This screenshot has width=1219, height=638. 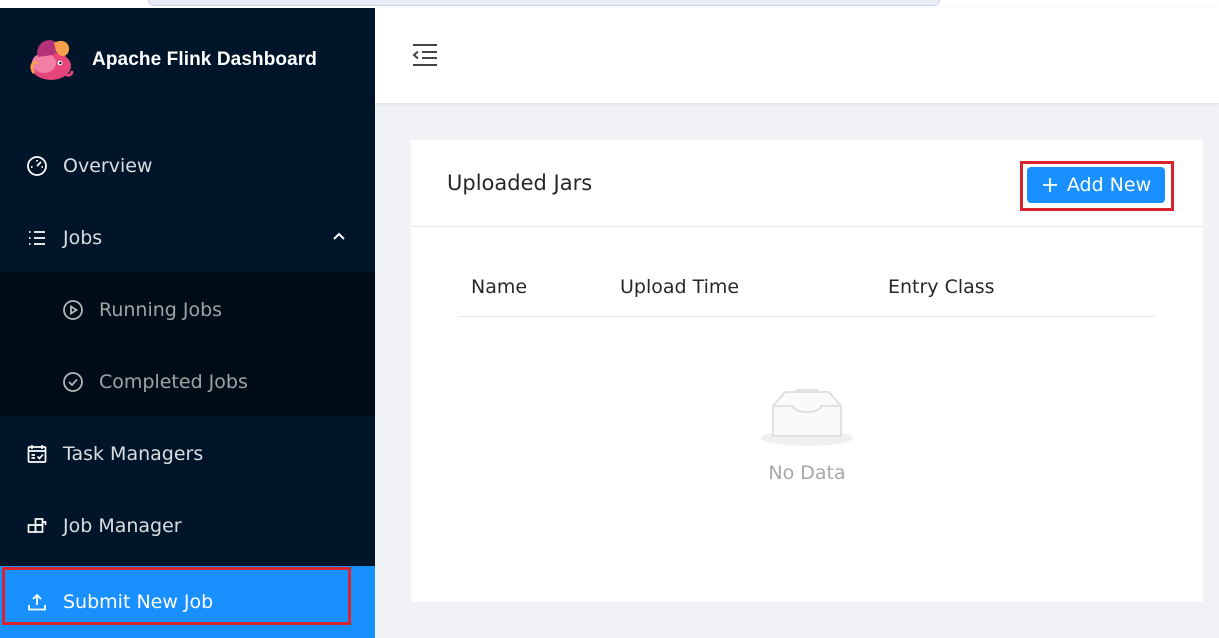 I want to click on empty-text: No Data, so click(x=807, y=473).